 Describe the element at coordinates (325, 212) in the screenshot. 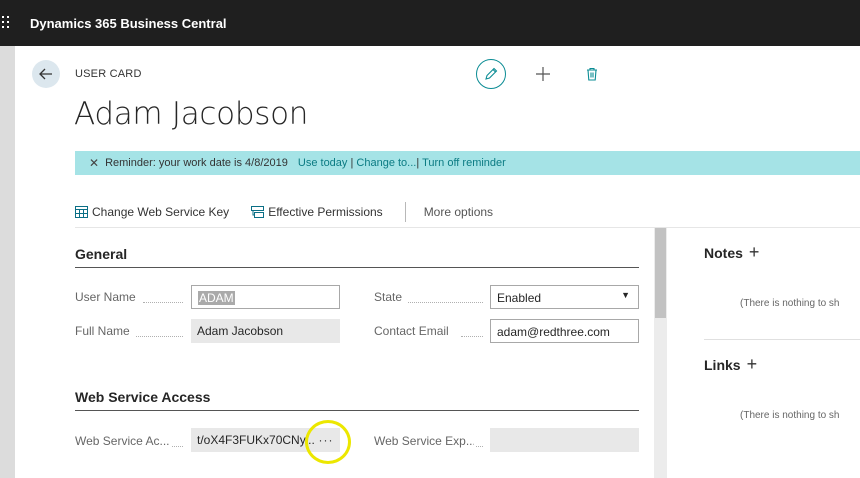

I see `effective-permissions-label: Effective Permissions` at that location.